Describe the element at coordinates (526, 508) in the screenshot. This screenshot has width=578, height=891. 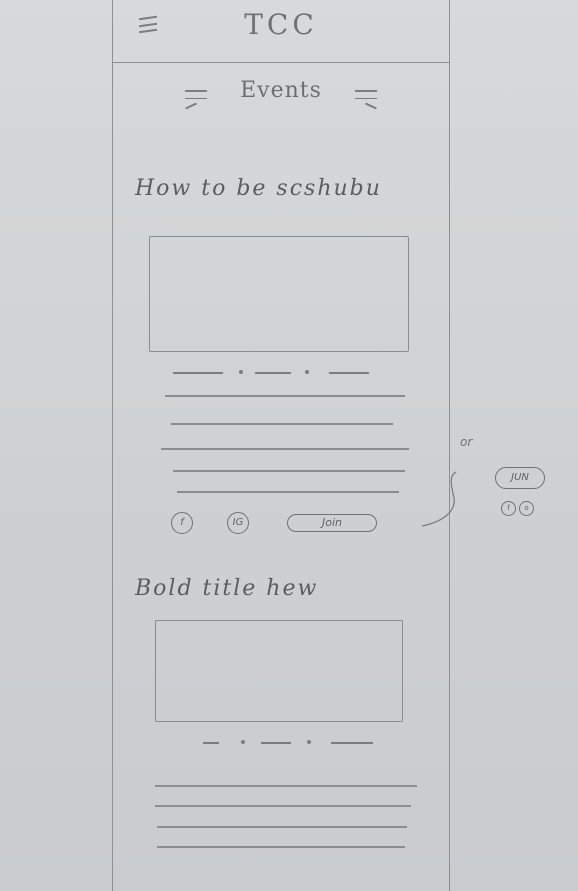
I see `instagram-icon: o` at that location.